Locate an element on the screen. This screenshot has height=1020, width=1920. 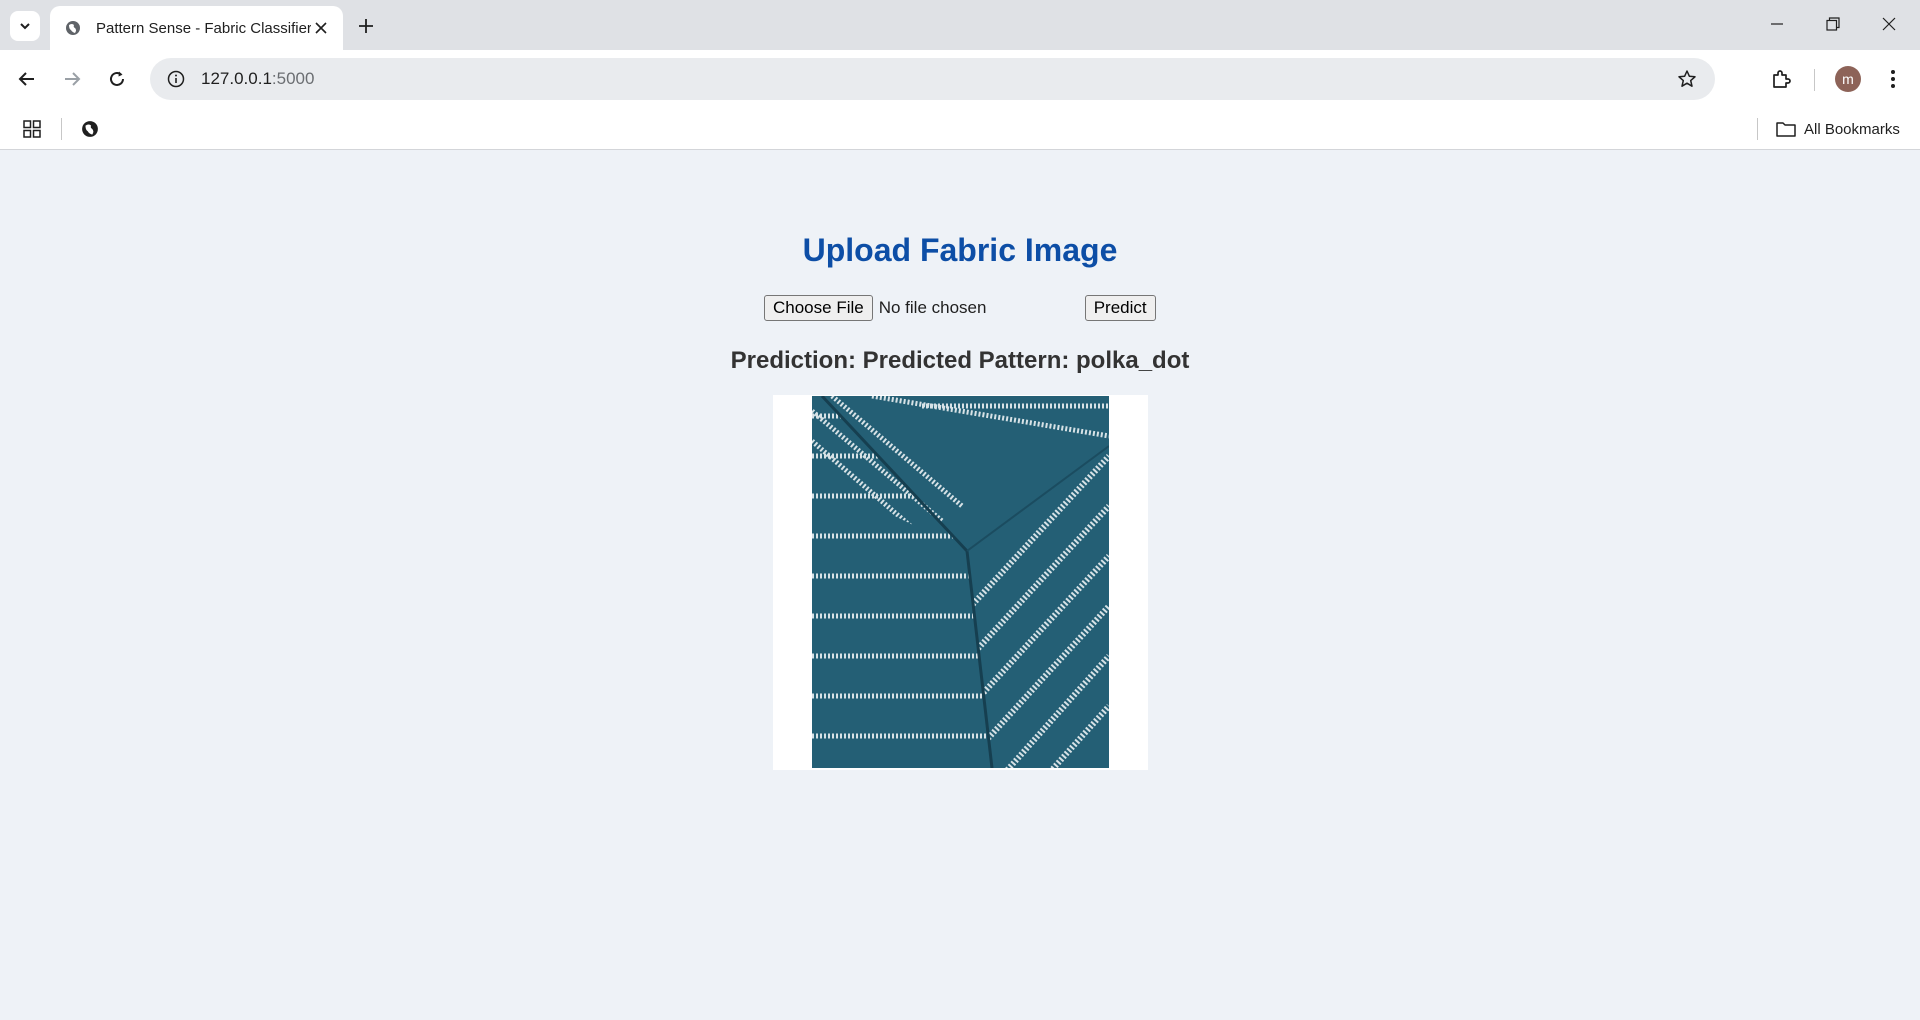
reload-icon is located at coordinates (117, 78).